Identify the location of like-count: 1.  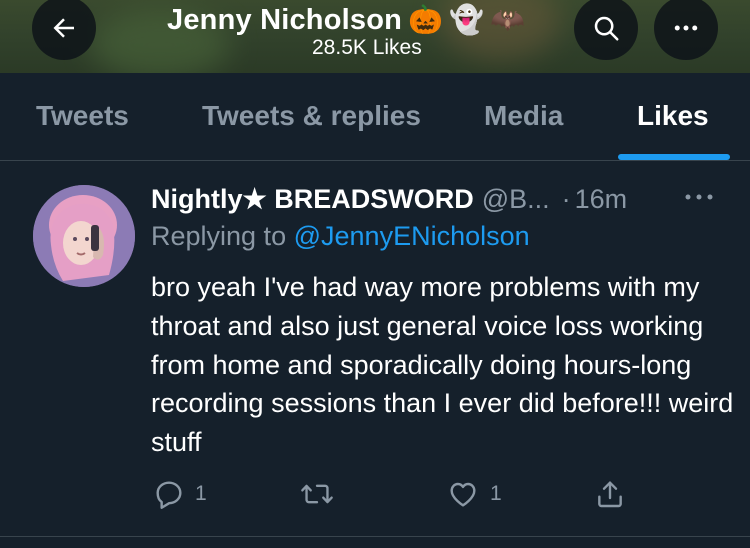
(496, 493).